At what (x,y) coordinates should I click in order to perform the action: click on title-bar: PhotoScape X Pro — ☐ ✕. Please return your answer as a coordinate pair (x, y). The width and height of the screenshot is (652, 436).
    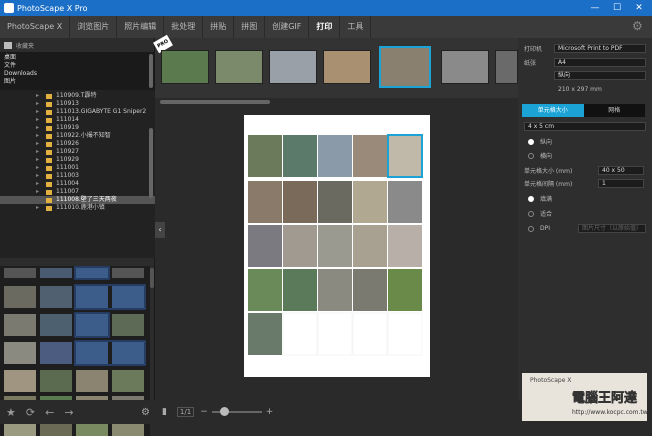
    Looking at the image, I should click on (326, 8).